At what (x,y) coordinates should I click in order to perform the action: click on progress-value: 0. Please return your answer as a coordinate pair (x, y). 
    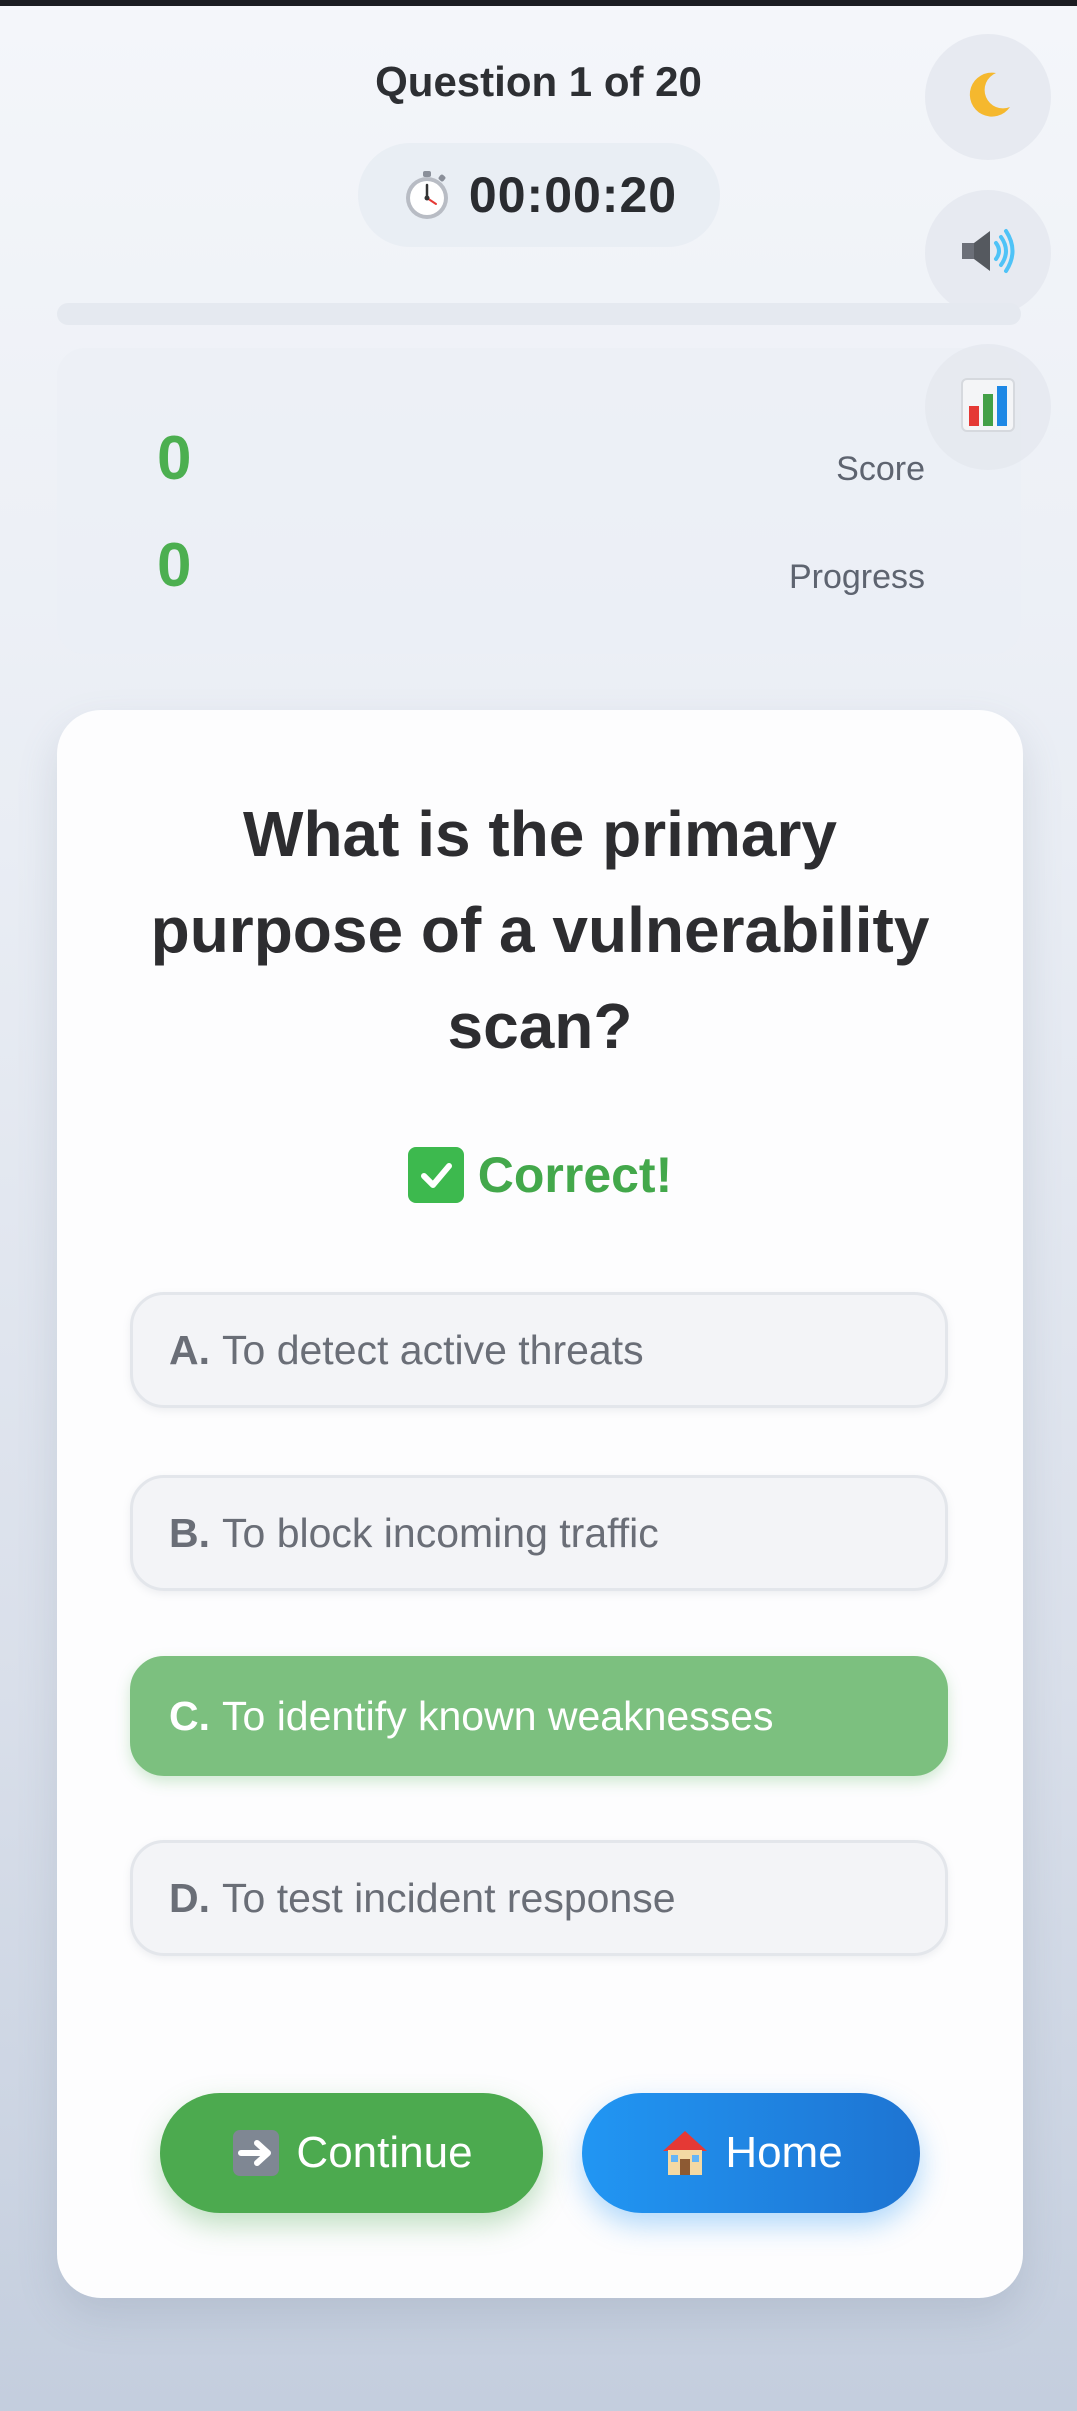
    Looking at the image, I should click on (174, 565).